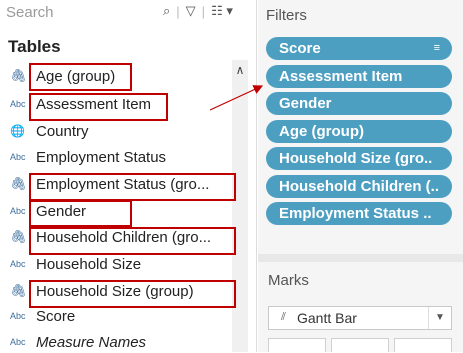  I want to click on chevron-up-icon: ∧, so click(240, 71).